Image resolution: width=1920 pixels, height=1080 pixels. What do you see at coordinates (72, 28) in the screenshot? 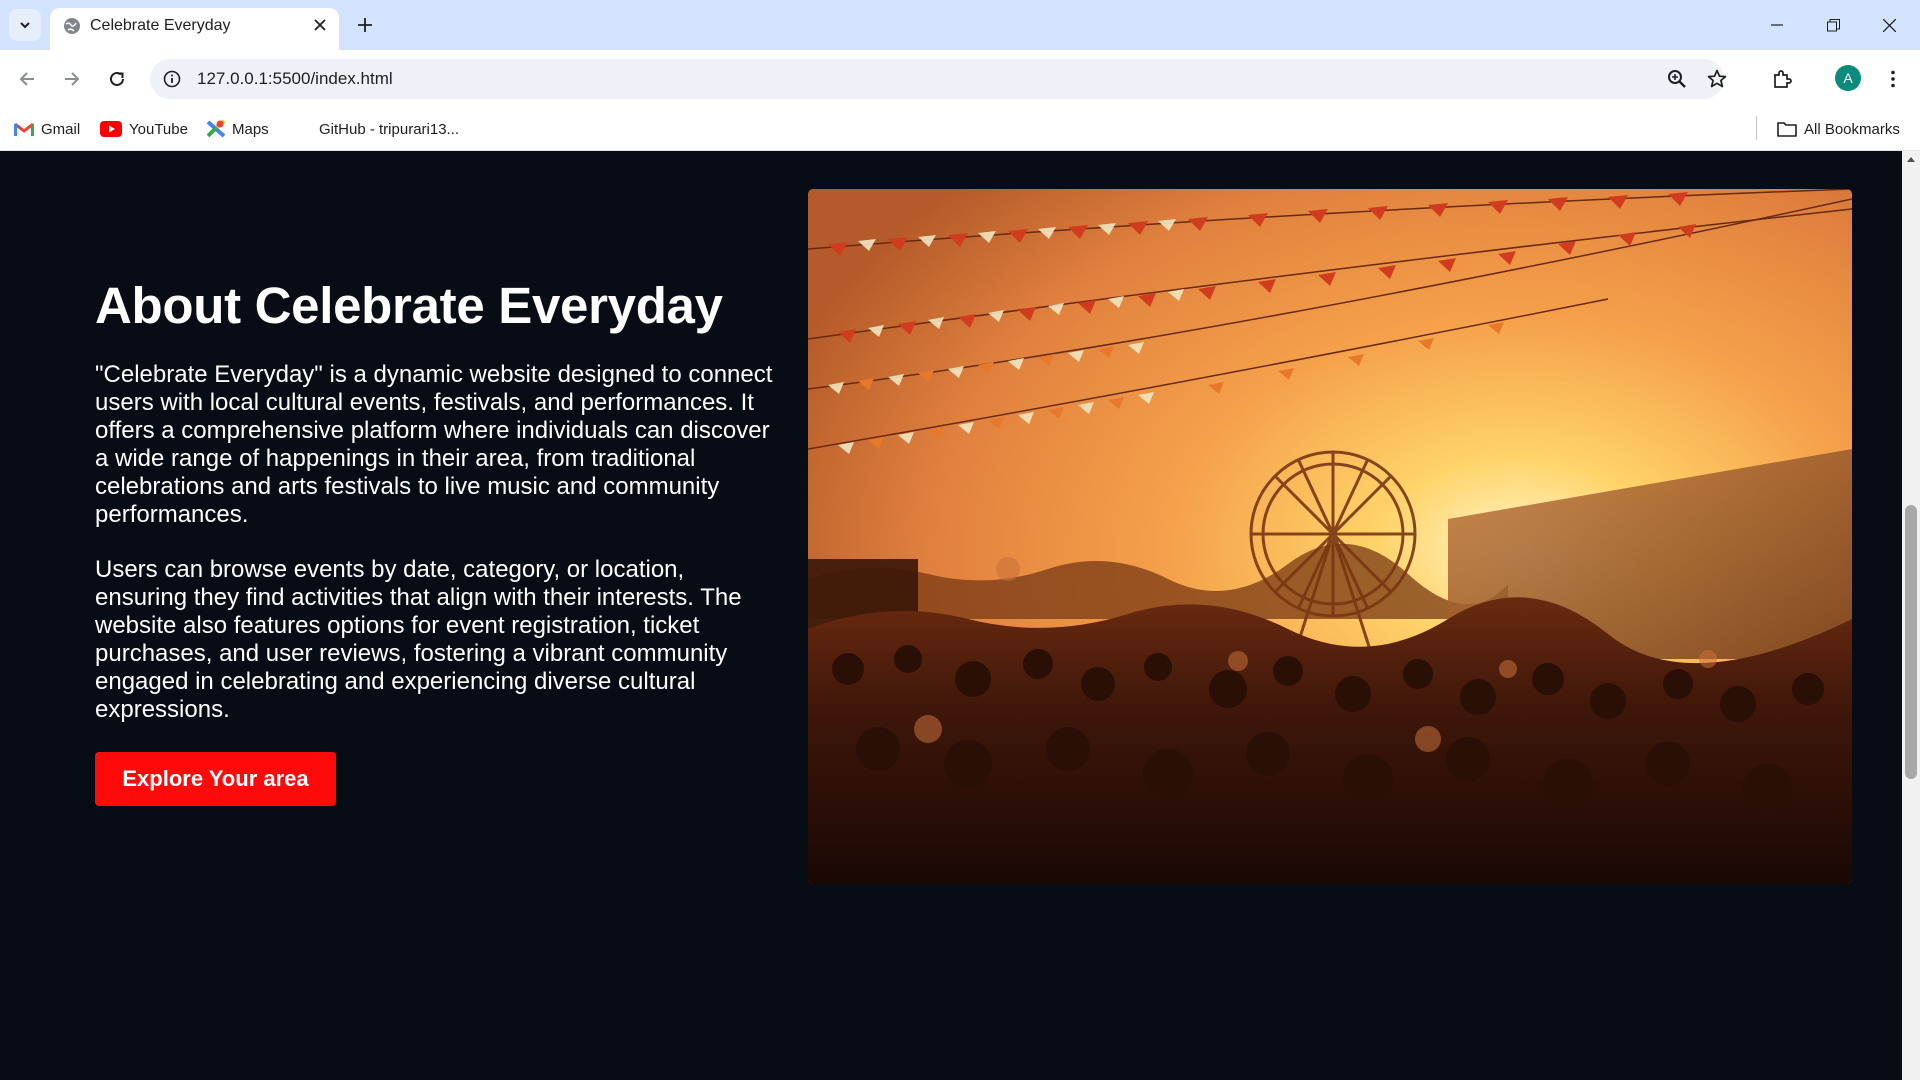
I see `globe-icon` at bounding box center [72, 28].